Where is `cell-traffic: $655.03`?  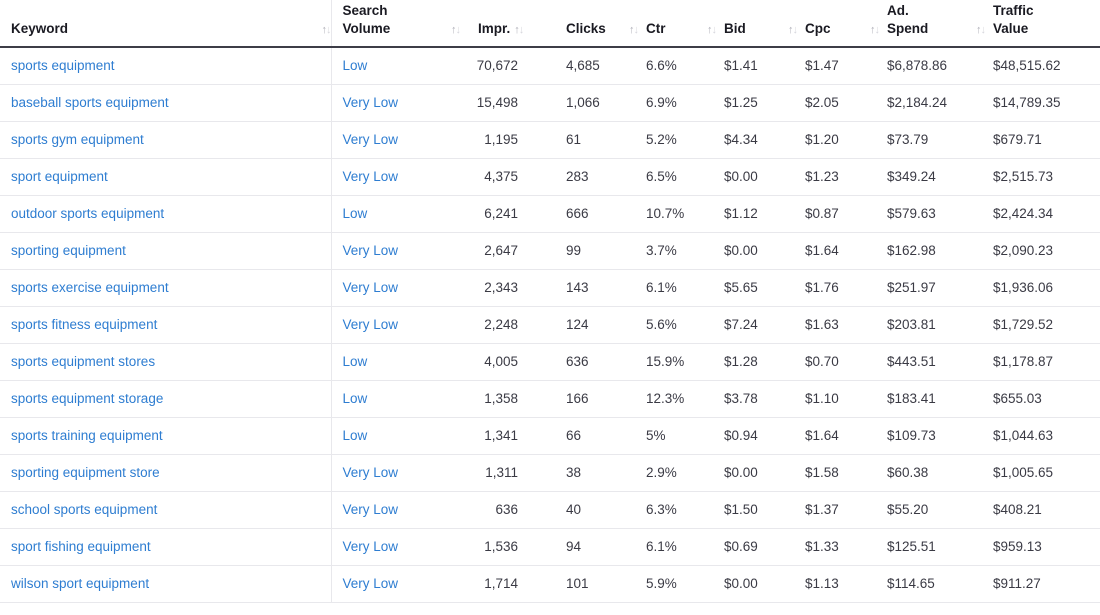
cell-traffic: $655.03 is located at coordinates (1042, 399).